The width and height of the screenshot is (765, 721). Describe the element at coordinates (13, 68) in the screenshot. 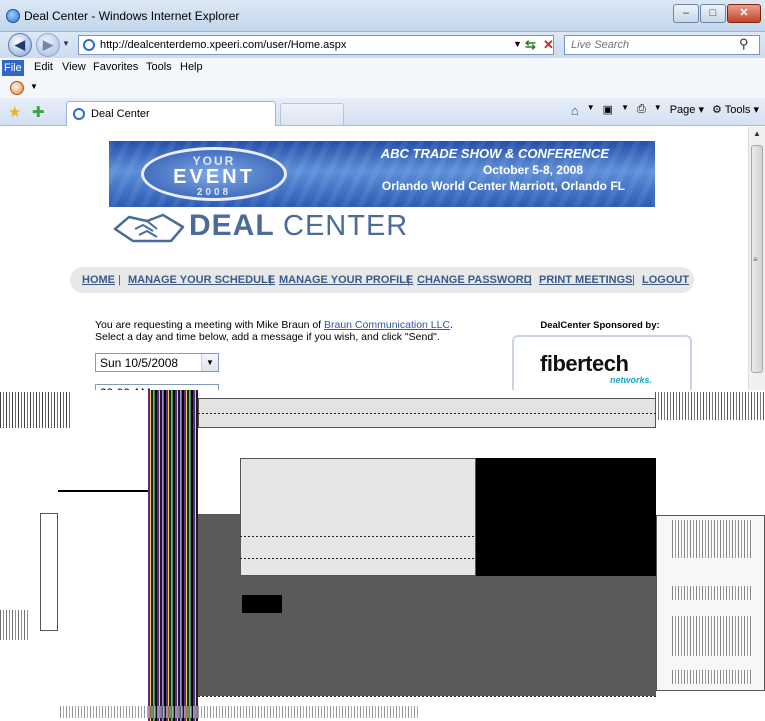

I see `menu-file: File` at that location.